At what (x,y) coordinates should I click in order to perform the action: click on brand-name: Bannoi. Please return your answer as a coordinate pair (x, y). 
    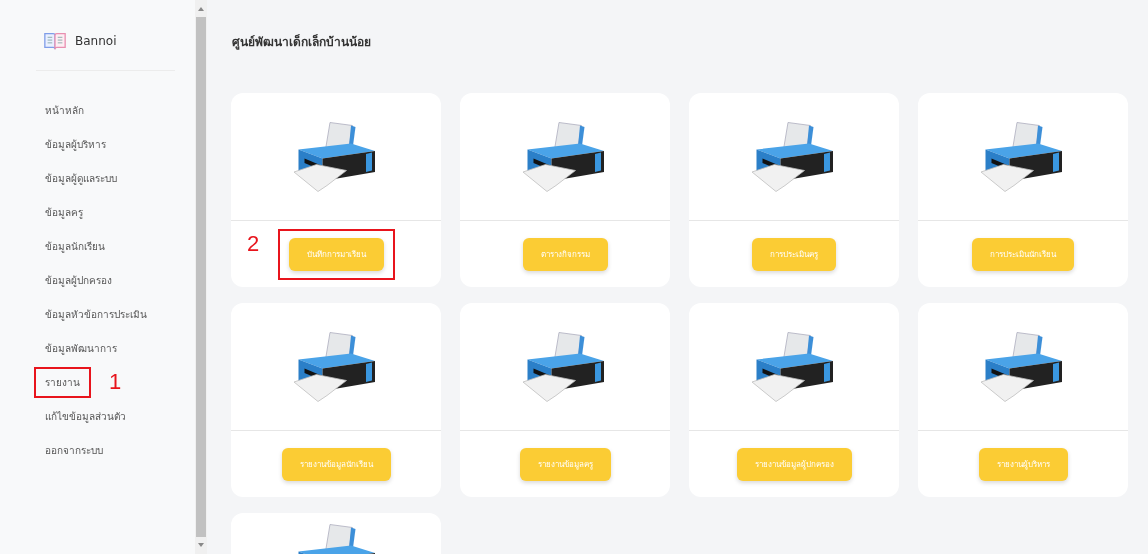
    Looking at the image, I should click on (96, 41).